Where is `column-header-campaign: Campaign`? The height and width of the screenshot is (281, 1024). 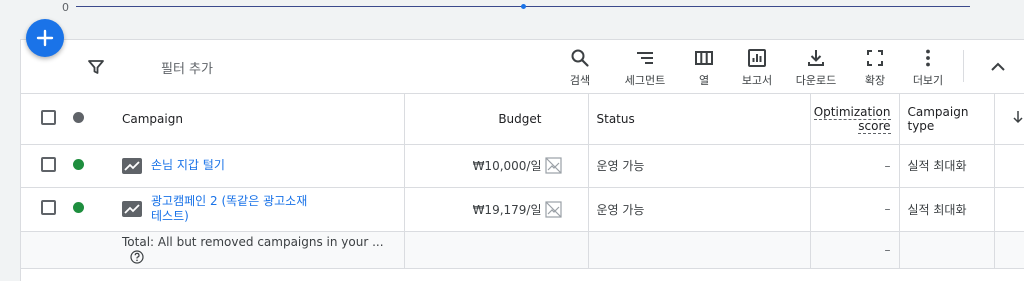 column-header-campaign: Campaign is located at coordinates (262, 119).